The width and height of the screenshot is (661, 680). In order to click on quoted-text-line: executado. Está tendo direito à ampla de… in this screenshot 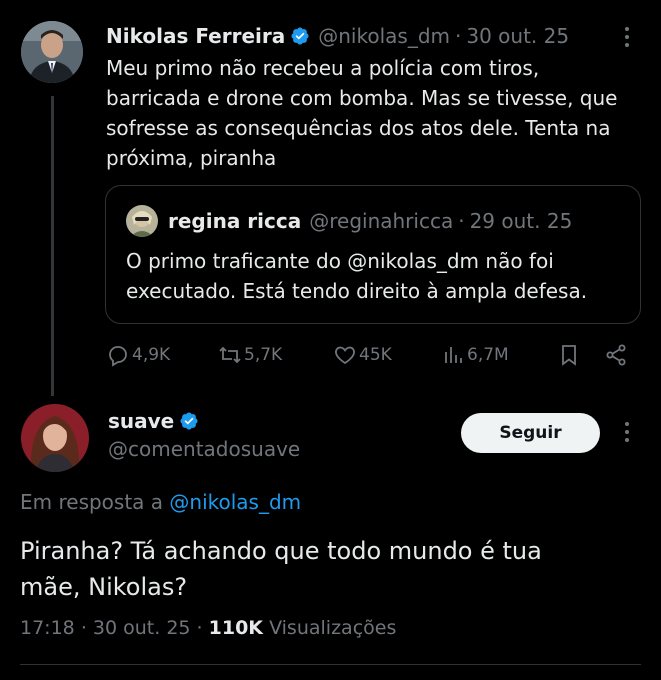, I will do `click(357, 291)`.